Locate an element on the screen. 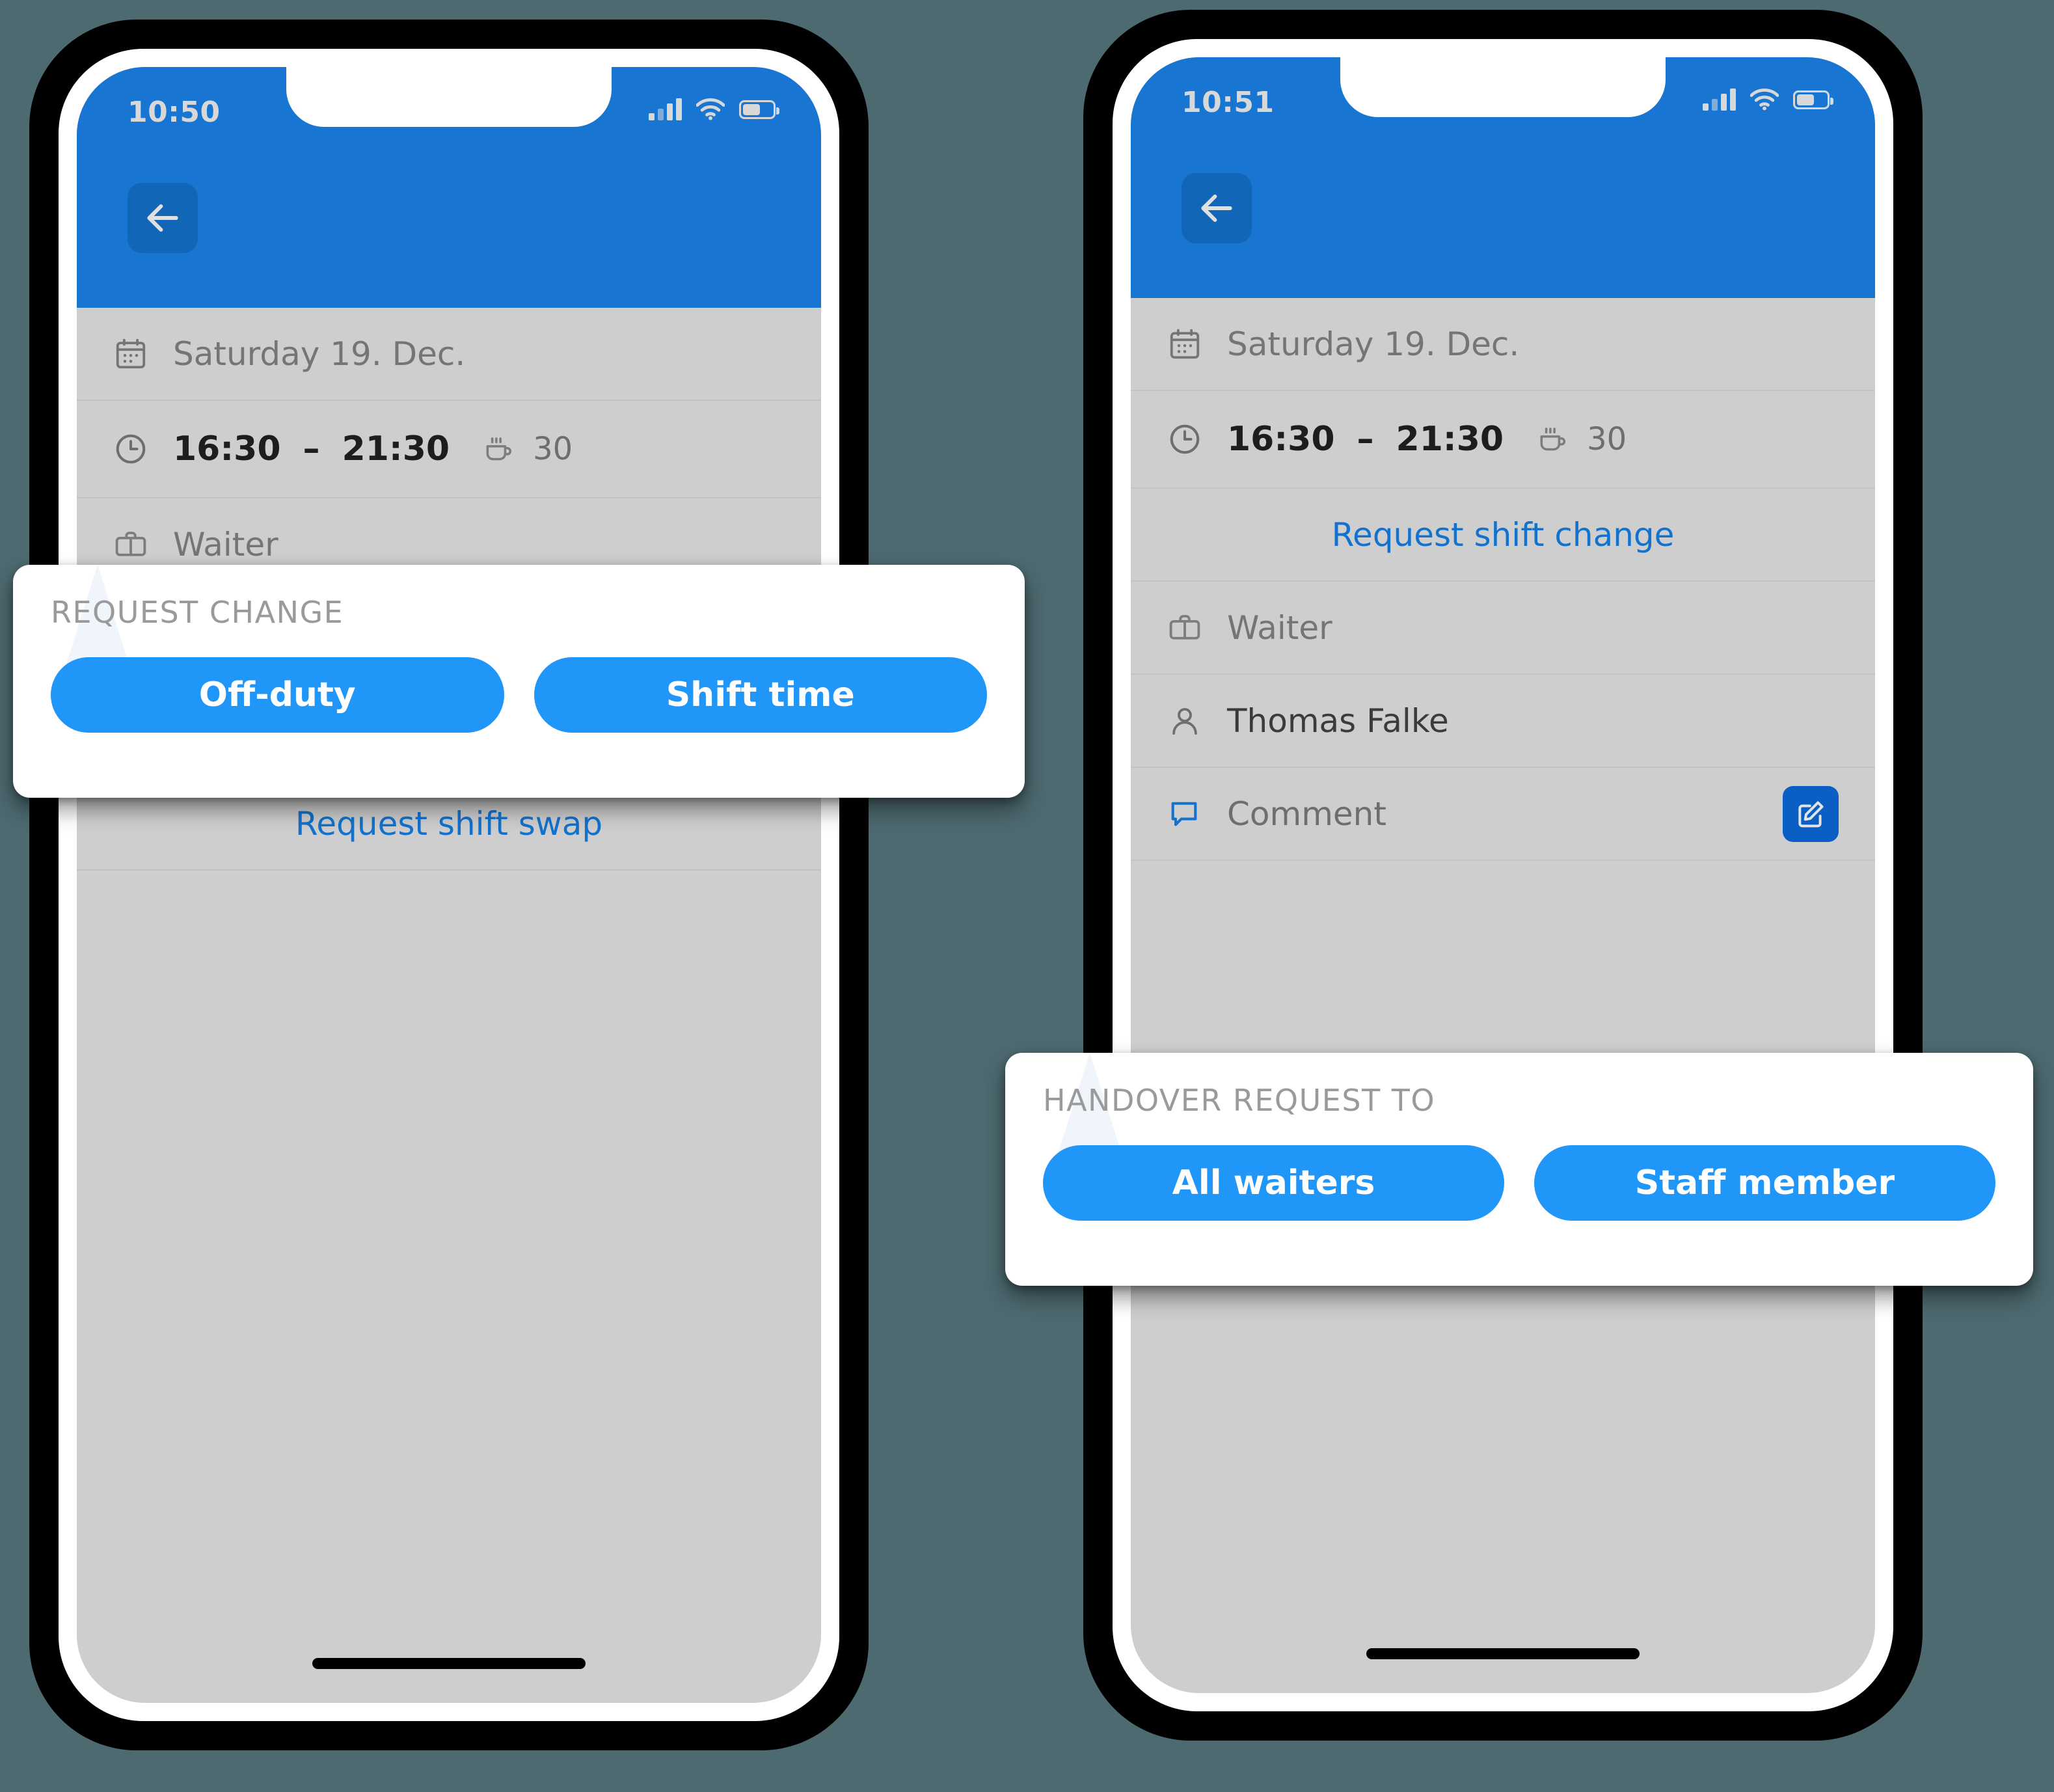 This screenshot has height=1792, width=2054. request-change-popup: REQUEST CHANGE Off-duty Shift time is located at coordinates (519, 681).